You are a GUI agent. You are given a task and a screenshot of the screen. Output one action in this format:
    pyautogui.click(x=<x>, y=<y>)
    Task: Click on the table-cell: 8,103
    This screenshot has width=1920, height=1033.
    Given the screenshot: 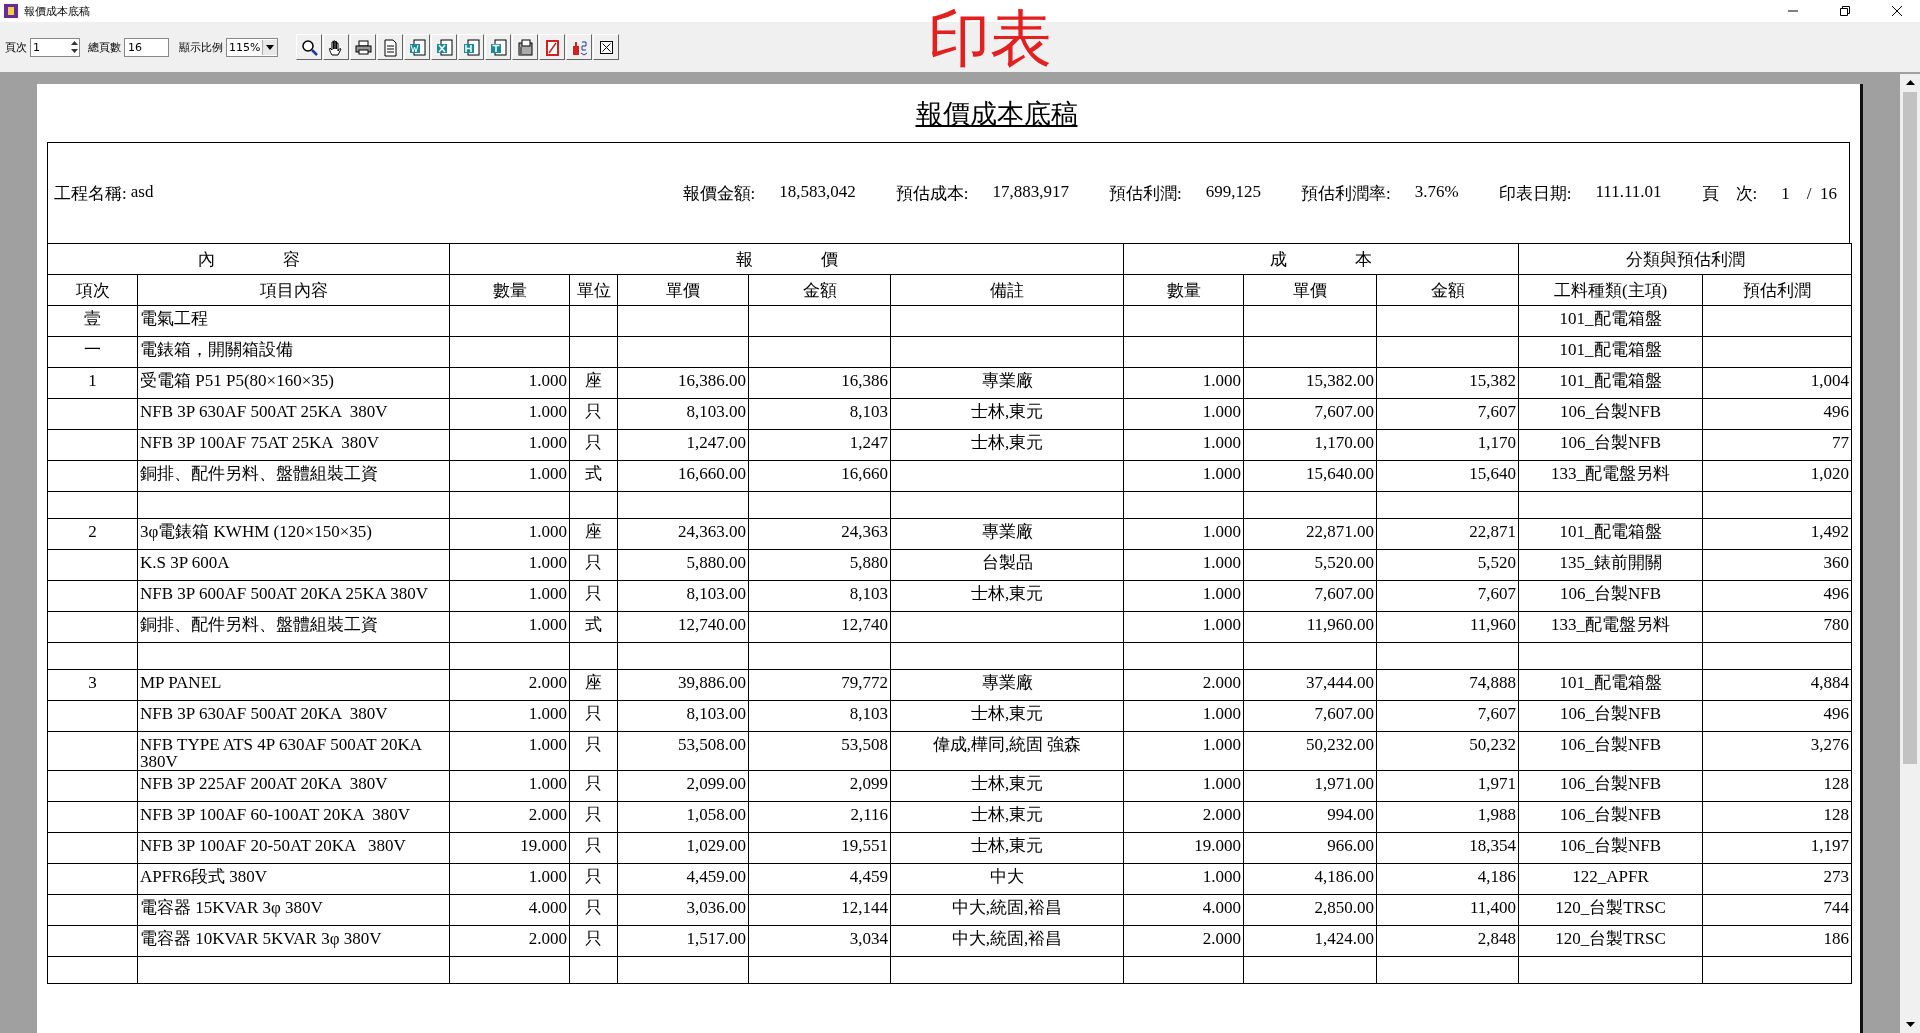 What is the action you would take?
    pyautogui.click(x=868, y=713)
    